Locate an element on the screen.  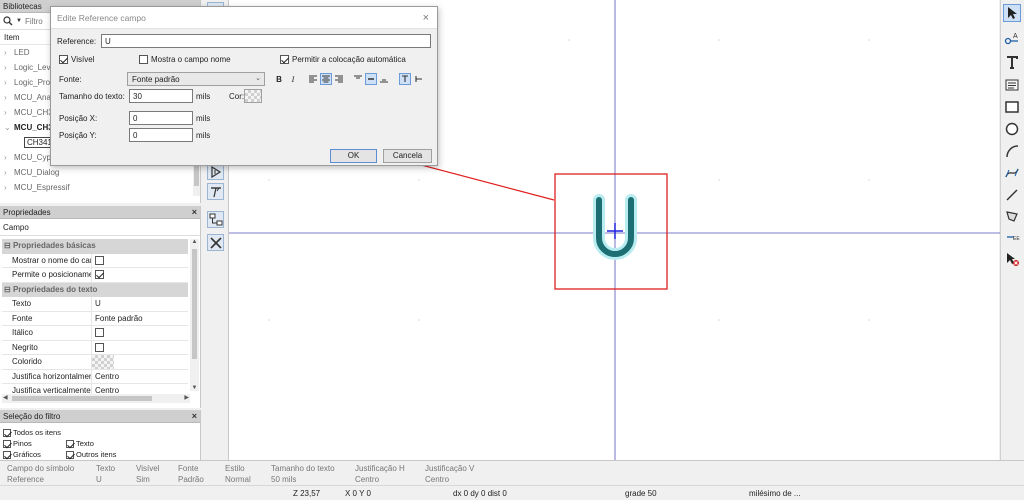
property-value: Centro is located at coordinates (140, 377).